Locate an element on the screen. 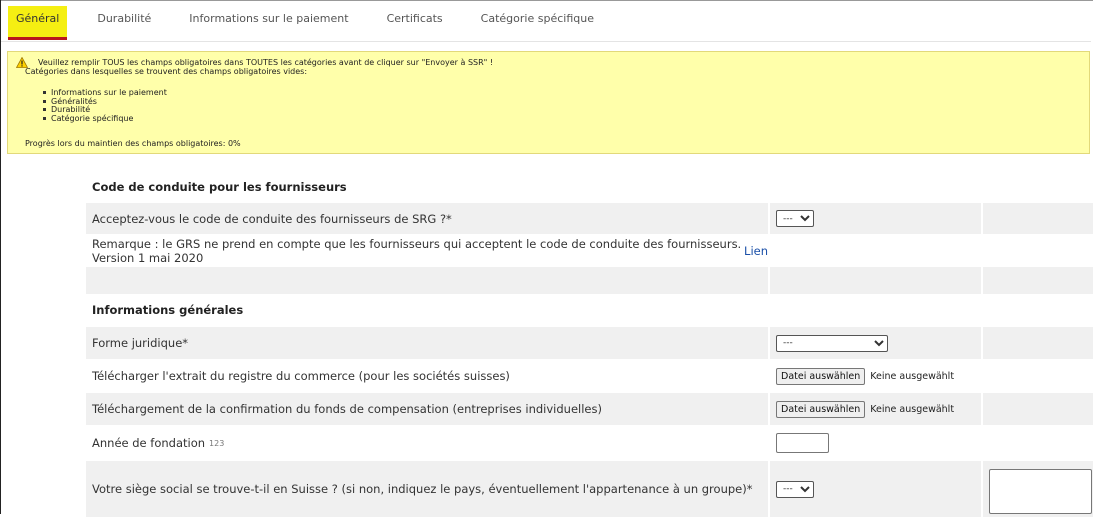  tab-certificats: Certificats is located at coordinates (415, 21).